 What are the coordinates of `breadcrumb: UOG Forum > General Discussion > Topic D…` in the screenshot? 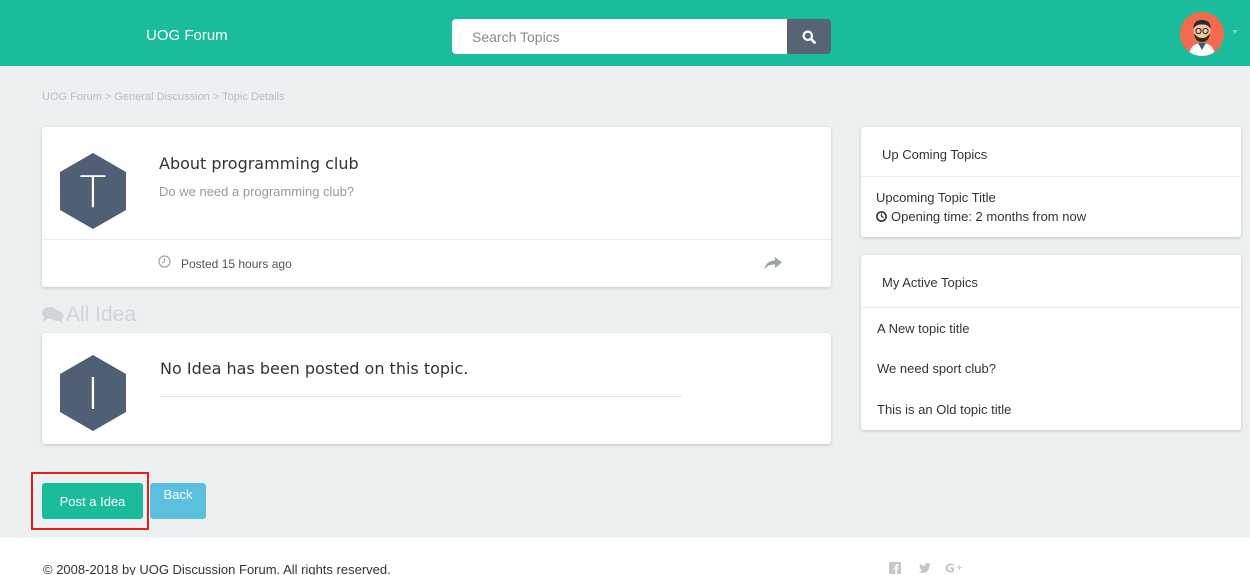 It's located at (163, 97).